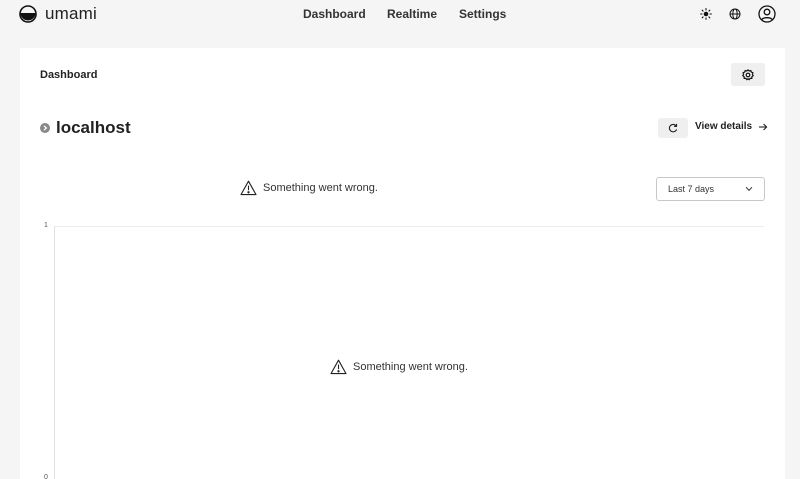 The image size is (800, 479). What do you see at coordinates (409, 226) in the screenshot?
I see `chart-gridline` at bounding box center [409, 226].